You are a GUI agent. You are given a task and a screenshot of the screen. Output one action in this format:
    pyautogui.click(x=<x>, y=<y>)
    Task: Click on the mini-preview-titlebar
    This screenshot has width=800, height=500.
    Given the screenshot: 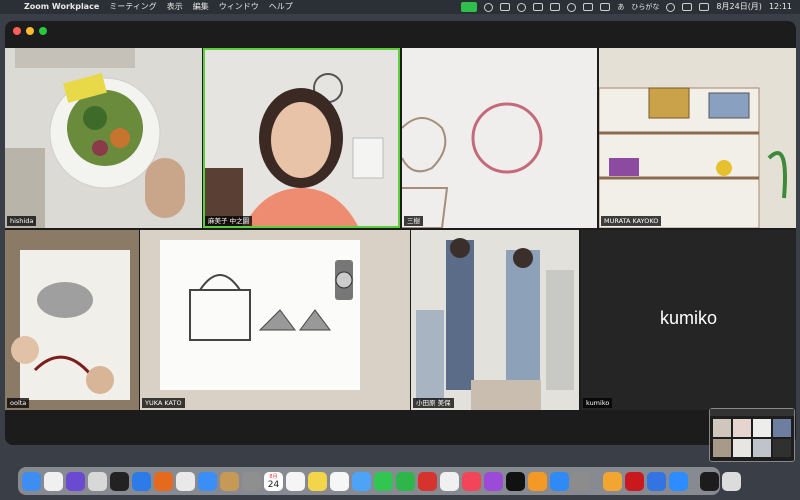 What is the action you would take?
    pyautogui.click(x=752, y=412)
    